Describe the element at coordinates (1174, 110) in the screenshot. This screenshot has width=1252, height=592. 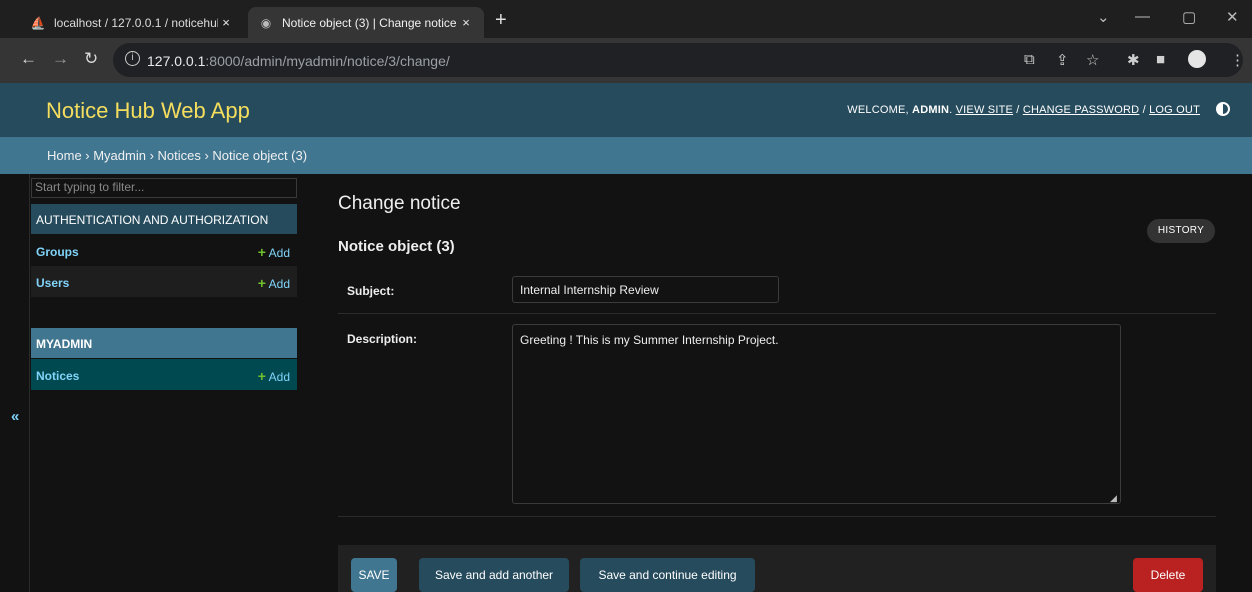
I see `log-out-link: LOG OUT` at that location.